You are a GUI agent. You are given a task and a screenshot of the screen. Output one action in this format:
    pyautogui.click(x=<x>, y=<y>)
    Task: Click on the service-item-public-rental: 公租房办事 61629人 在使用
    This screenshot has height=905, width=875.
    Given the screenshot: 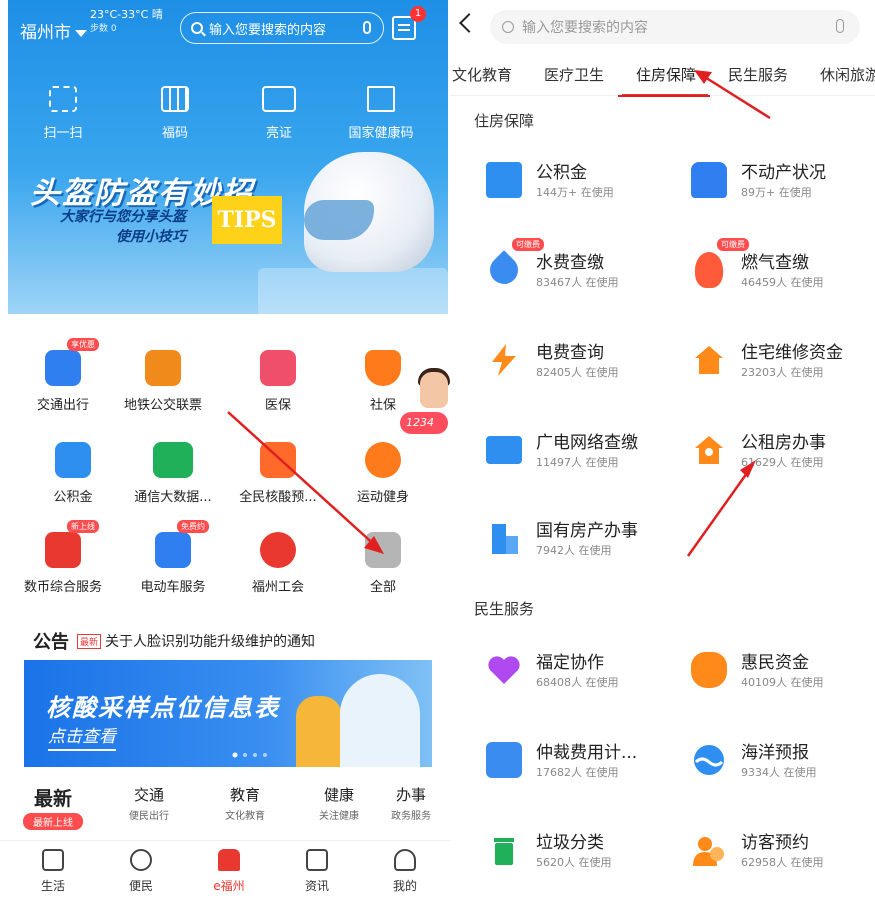 What is the action you would take?
    pyautogui.click(x=755, y=452)
    